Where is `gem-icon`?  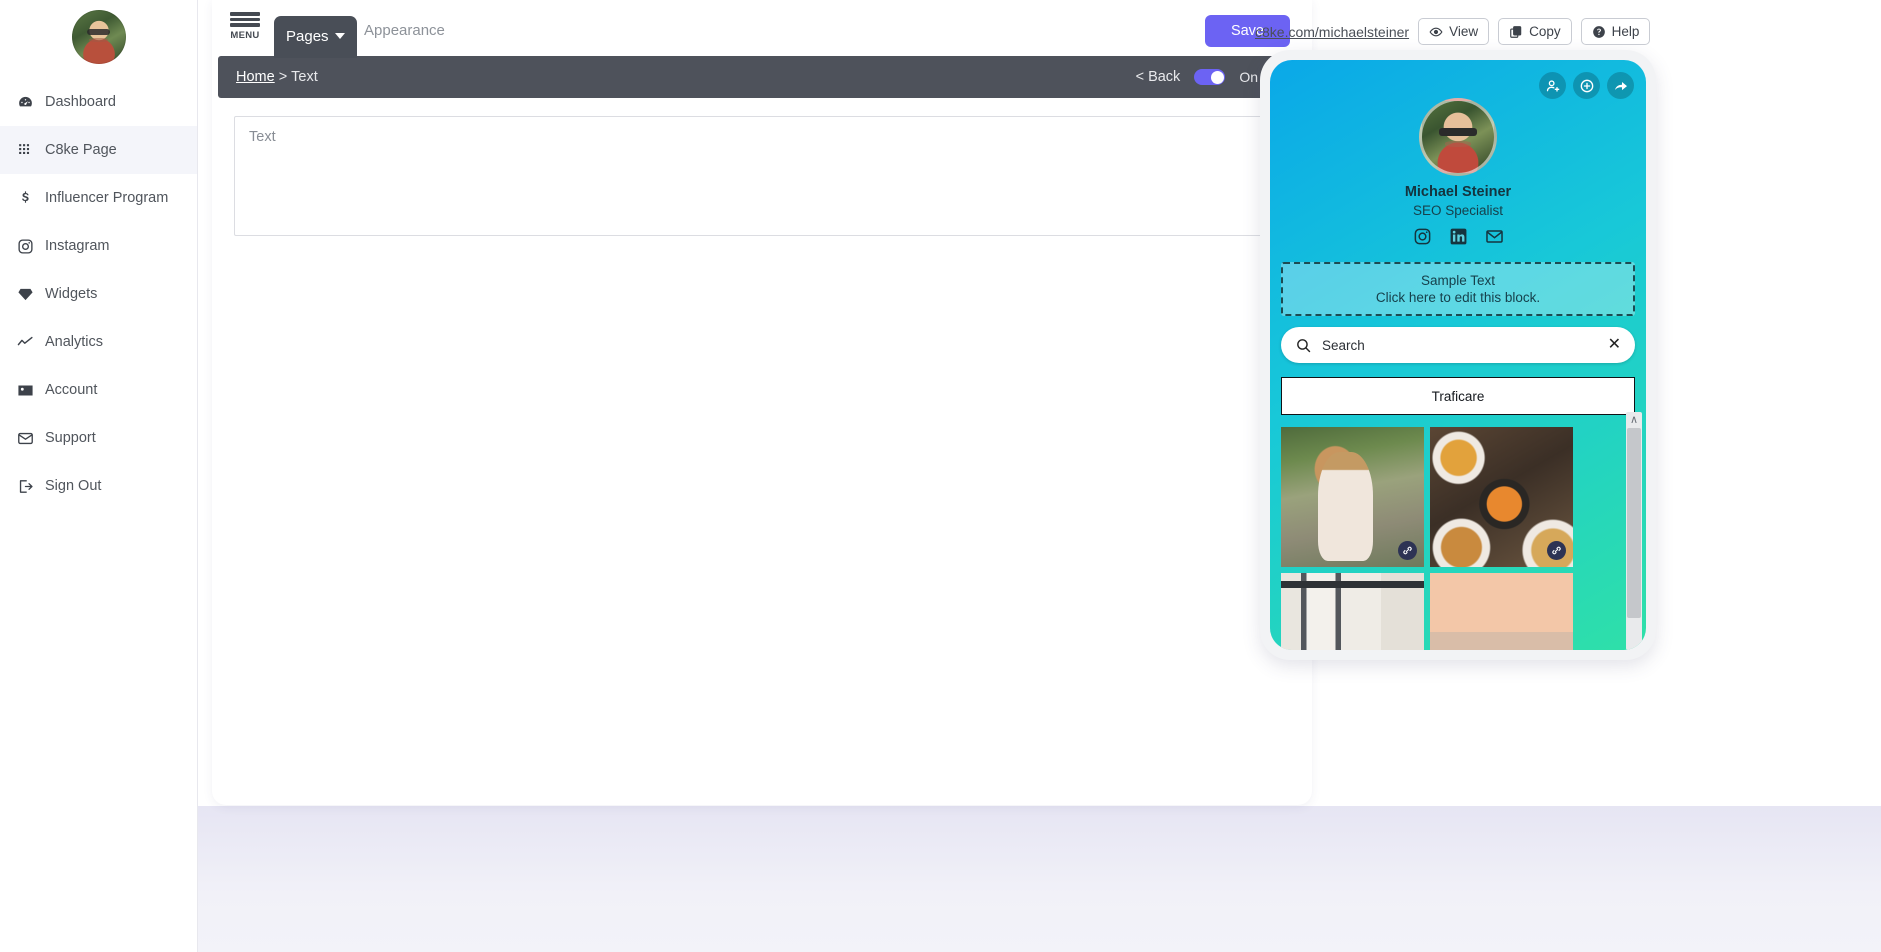
gem-icon is located at coordinates (25, 294).